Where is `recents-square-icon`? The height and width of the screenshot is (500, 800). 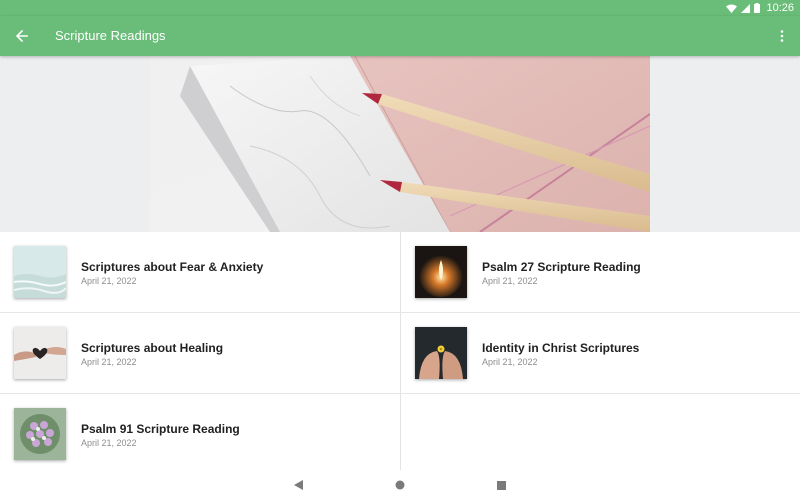 recents-square-icon is located at coordinates (501, 485).